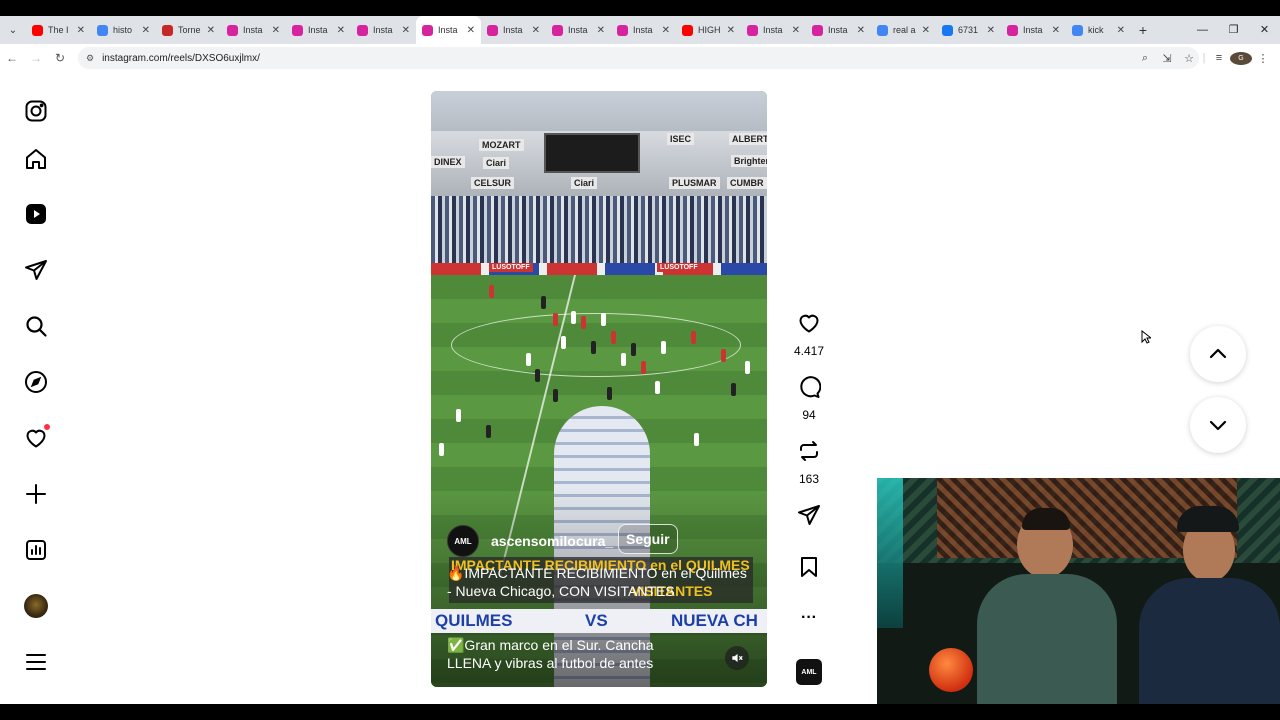 This screenshot has height=720, width=1280. What do you see at coordinates (638, 58) in the screenshot?
I see `url-field: ⚙ instagram.com/reels/DXSO6uxjlmx/` at bounding box center [638, 58].